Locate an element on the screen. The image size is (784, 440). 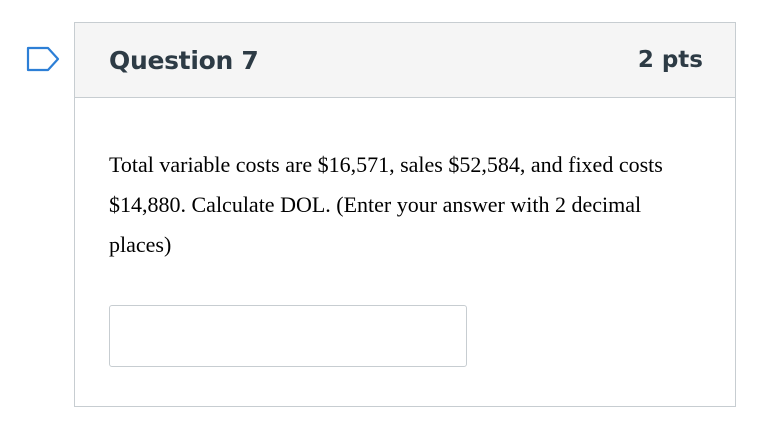
question-title: Question 7 is located at coordinates (184, 60).